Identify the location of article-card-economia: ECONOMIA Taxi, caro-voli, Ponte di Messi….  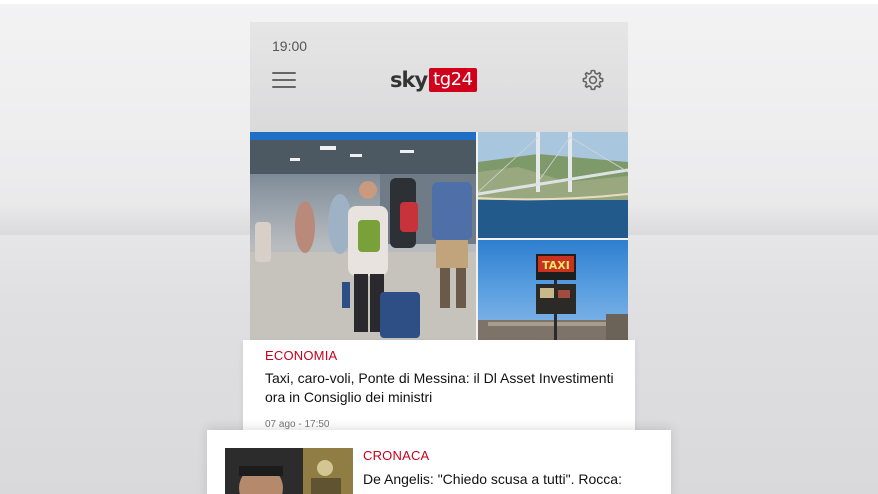
(439, 390).